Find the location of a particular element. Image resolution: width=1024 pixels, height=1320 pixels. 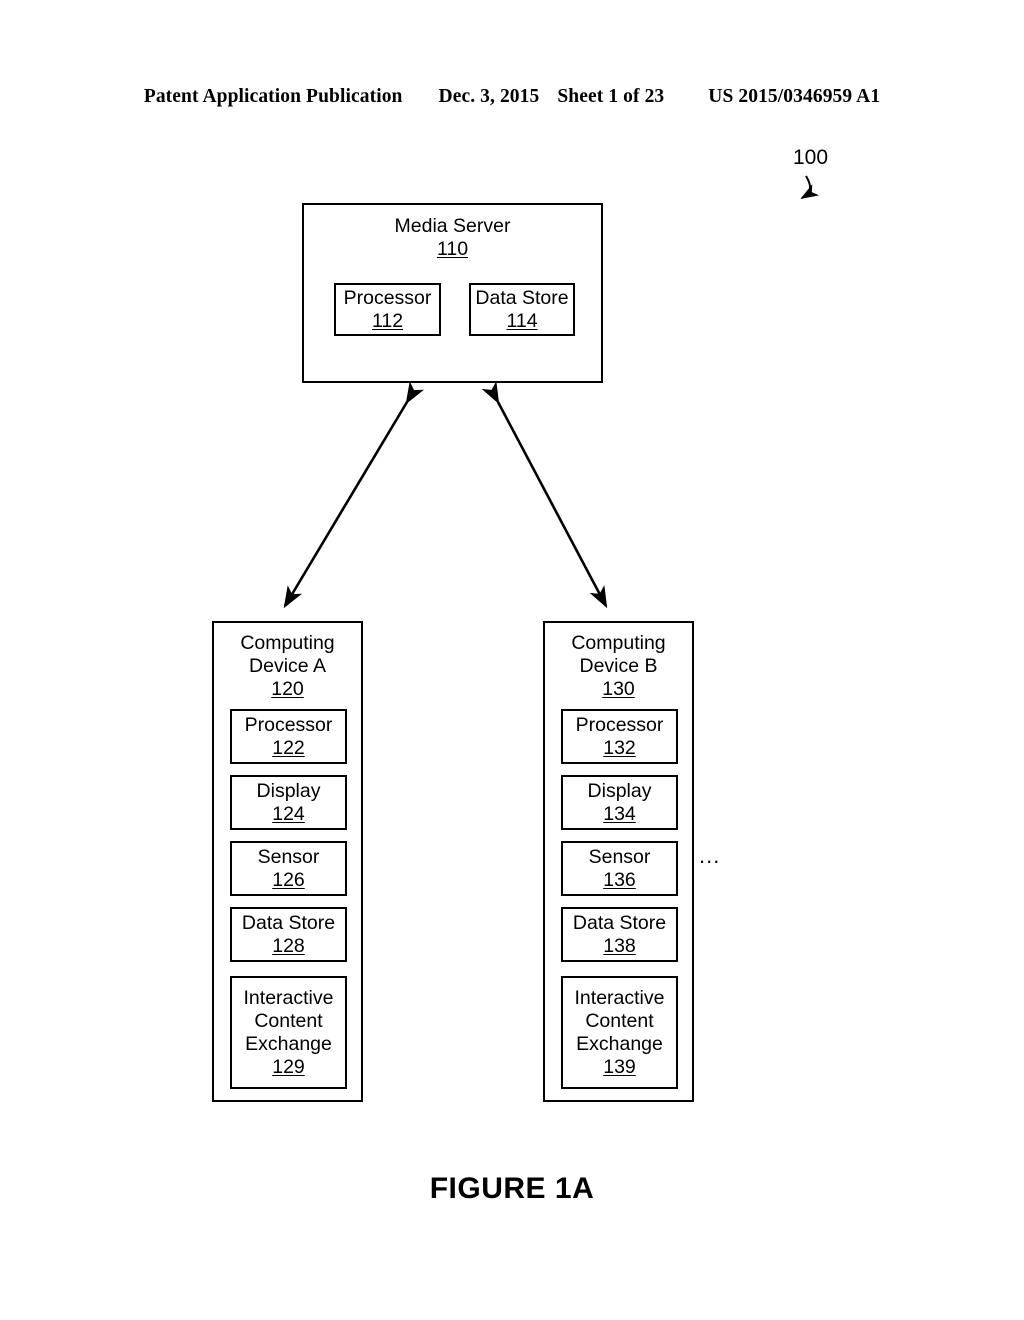

device-b-ref: 130 is located at coordinates (618, 689).